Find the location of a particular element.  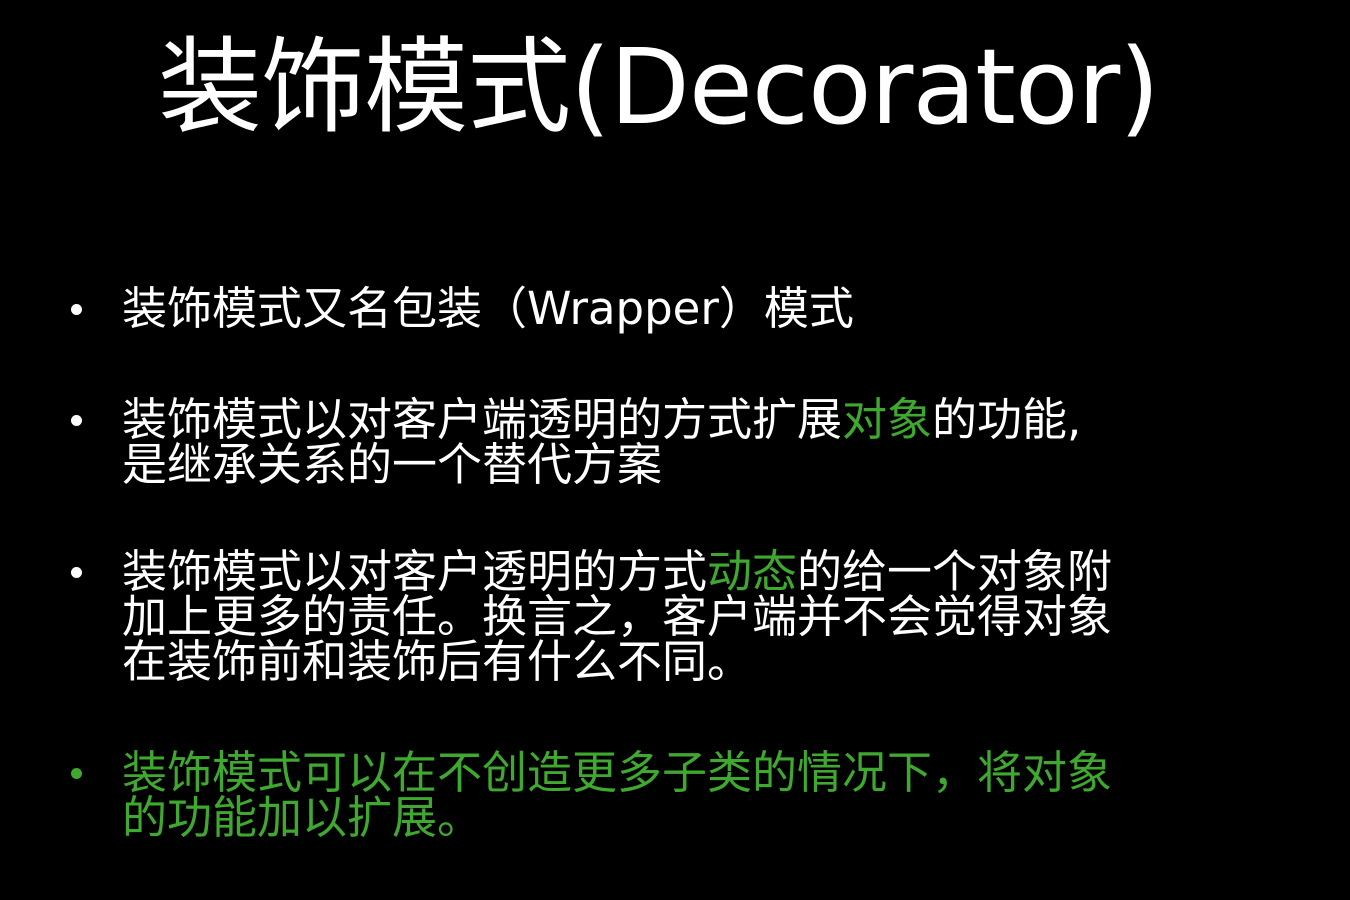

bullet-line: 在装饰前和装饰后有什么不同。 is located at coordinates (437, 661).